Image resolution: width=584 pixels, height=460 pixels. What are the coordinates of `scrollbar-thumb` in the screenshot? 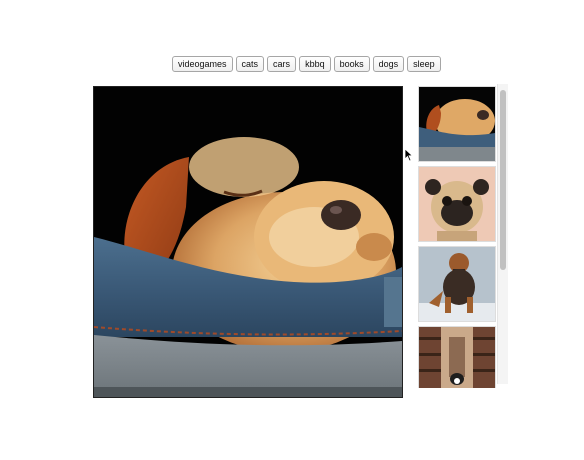 It's located at (503, 180).